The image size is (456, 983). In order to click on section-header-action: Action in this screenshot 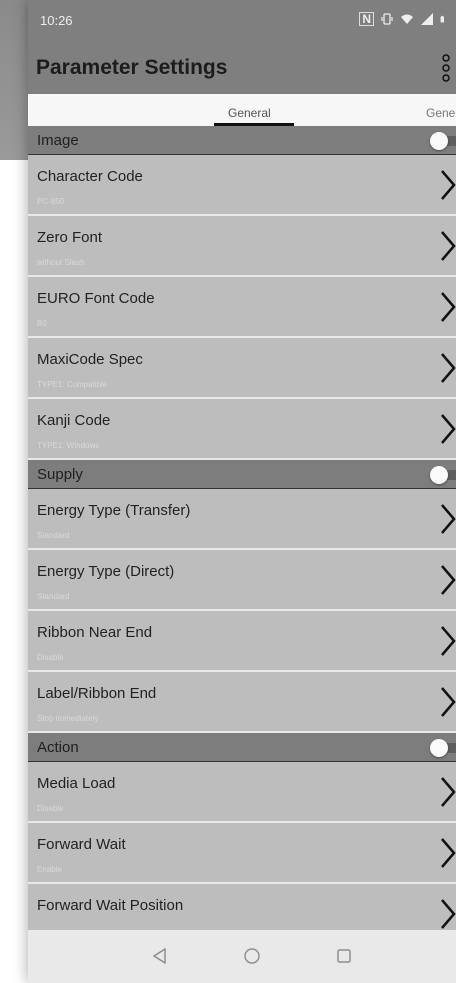, I will do `click(242, 747)`.